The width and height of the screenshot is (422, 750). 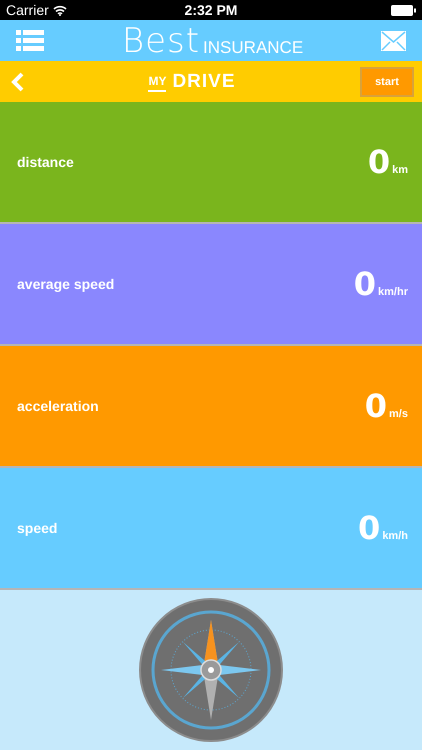 I want to click on start-button: start, so click(x=387, y=81).